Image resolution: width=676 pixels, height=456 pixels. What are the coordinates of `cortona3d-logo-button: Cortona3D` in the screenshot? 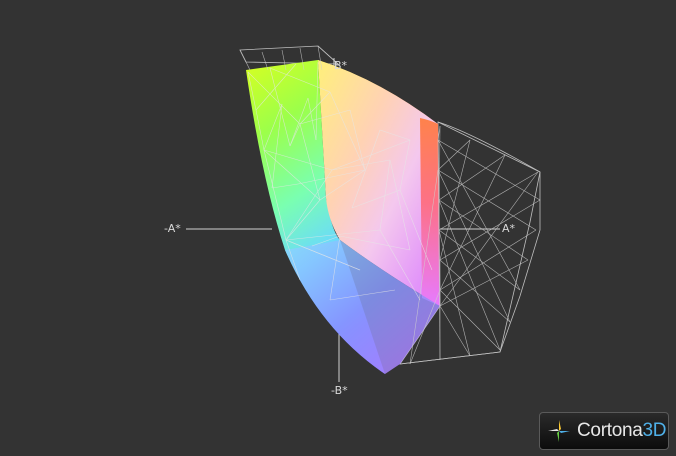 It's located at (604, 431).